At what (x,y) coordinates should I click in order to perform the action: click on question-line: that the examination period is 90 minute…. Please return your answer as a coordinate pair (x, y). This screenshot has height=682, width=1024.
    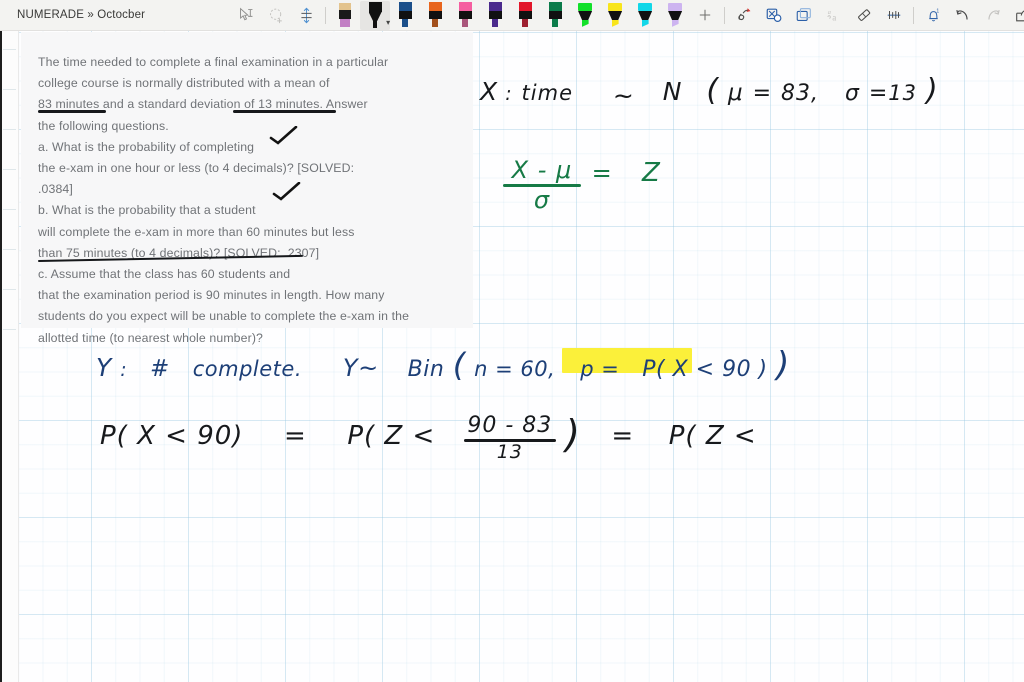
    Looking at the image, I should click on (211, 295).